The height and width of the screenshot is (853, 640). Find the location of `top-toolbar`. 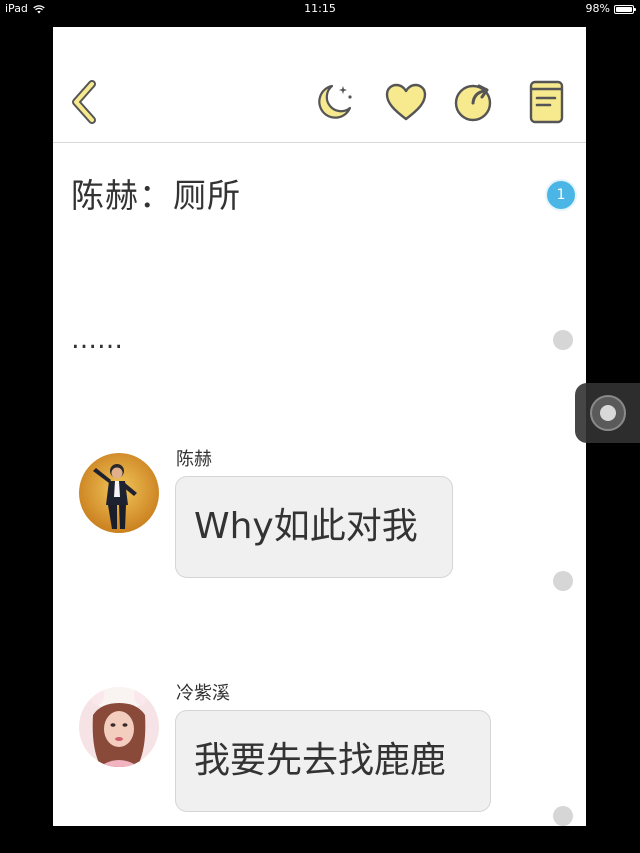

top-toolbar is located at coordinates (319, 85).